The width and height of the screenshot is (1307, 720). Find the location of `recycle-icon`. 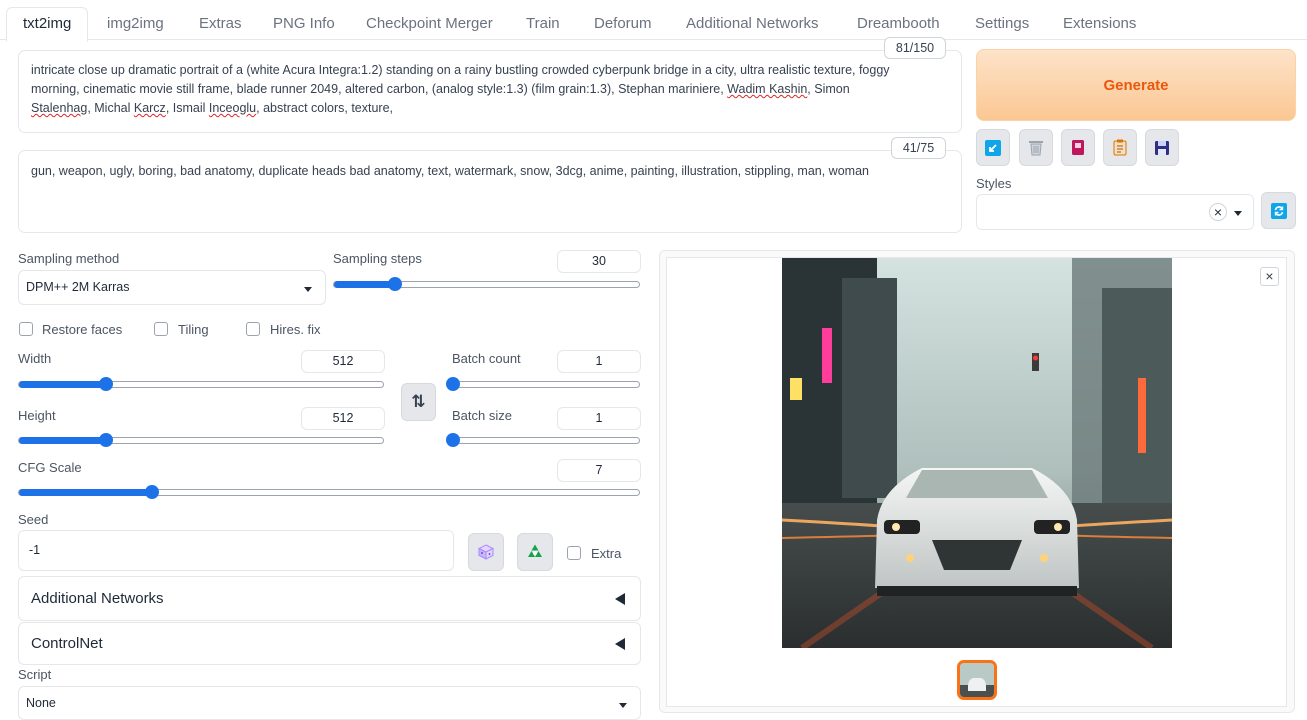

recycle-icon is located at coordinates (535, 550).